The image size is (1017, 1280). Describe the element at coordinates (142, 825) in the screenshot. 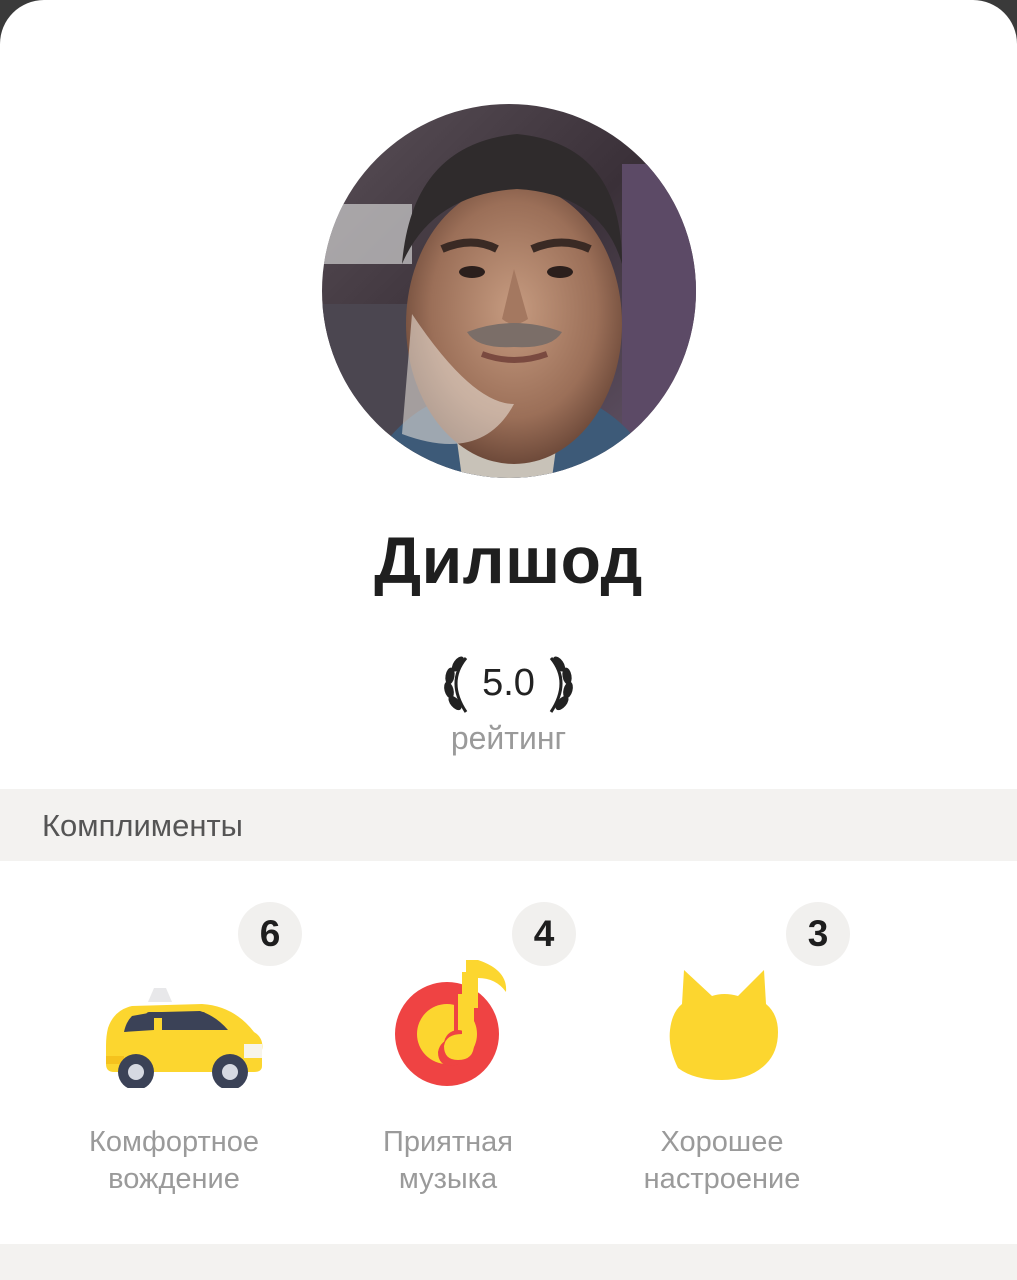

I see `section-title: Комплименты` at that location.